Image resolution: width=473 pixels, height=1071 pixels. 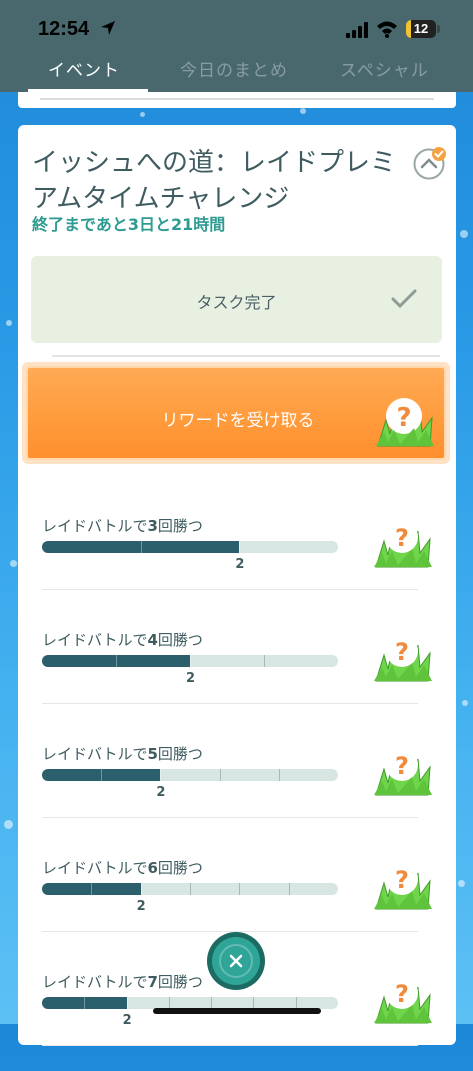 I want to click on tab-special: スペシャル, so click(x=384, y=68).